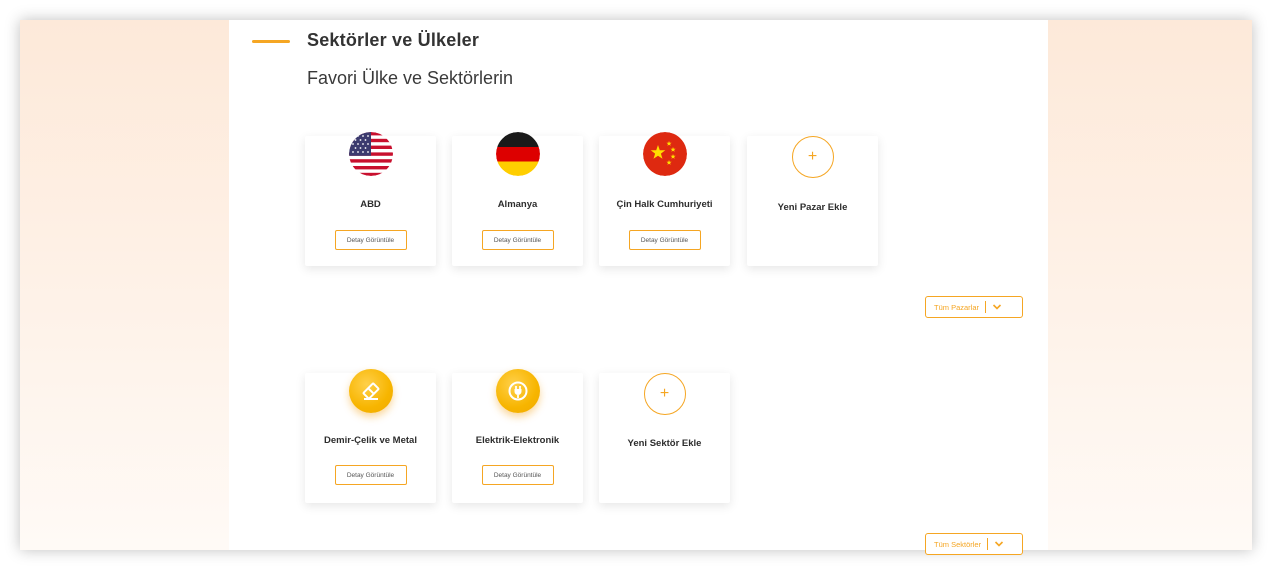  I want to click on market-card-germany: Almanya Detay Görüntüle, so click(517, 199).